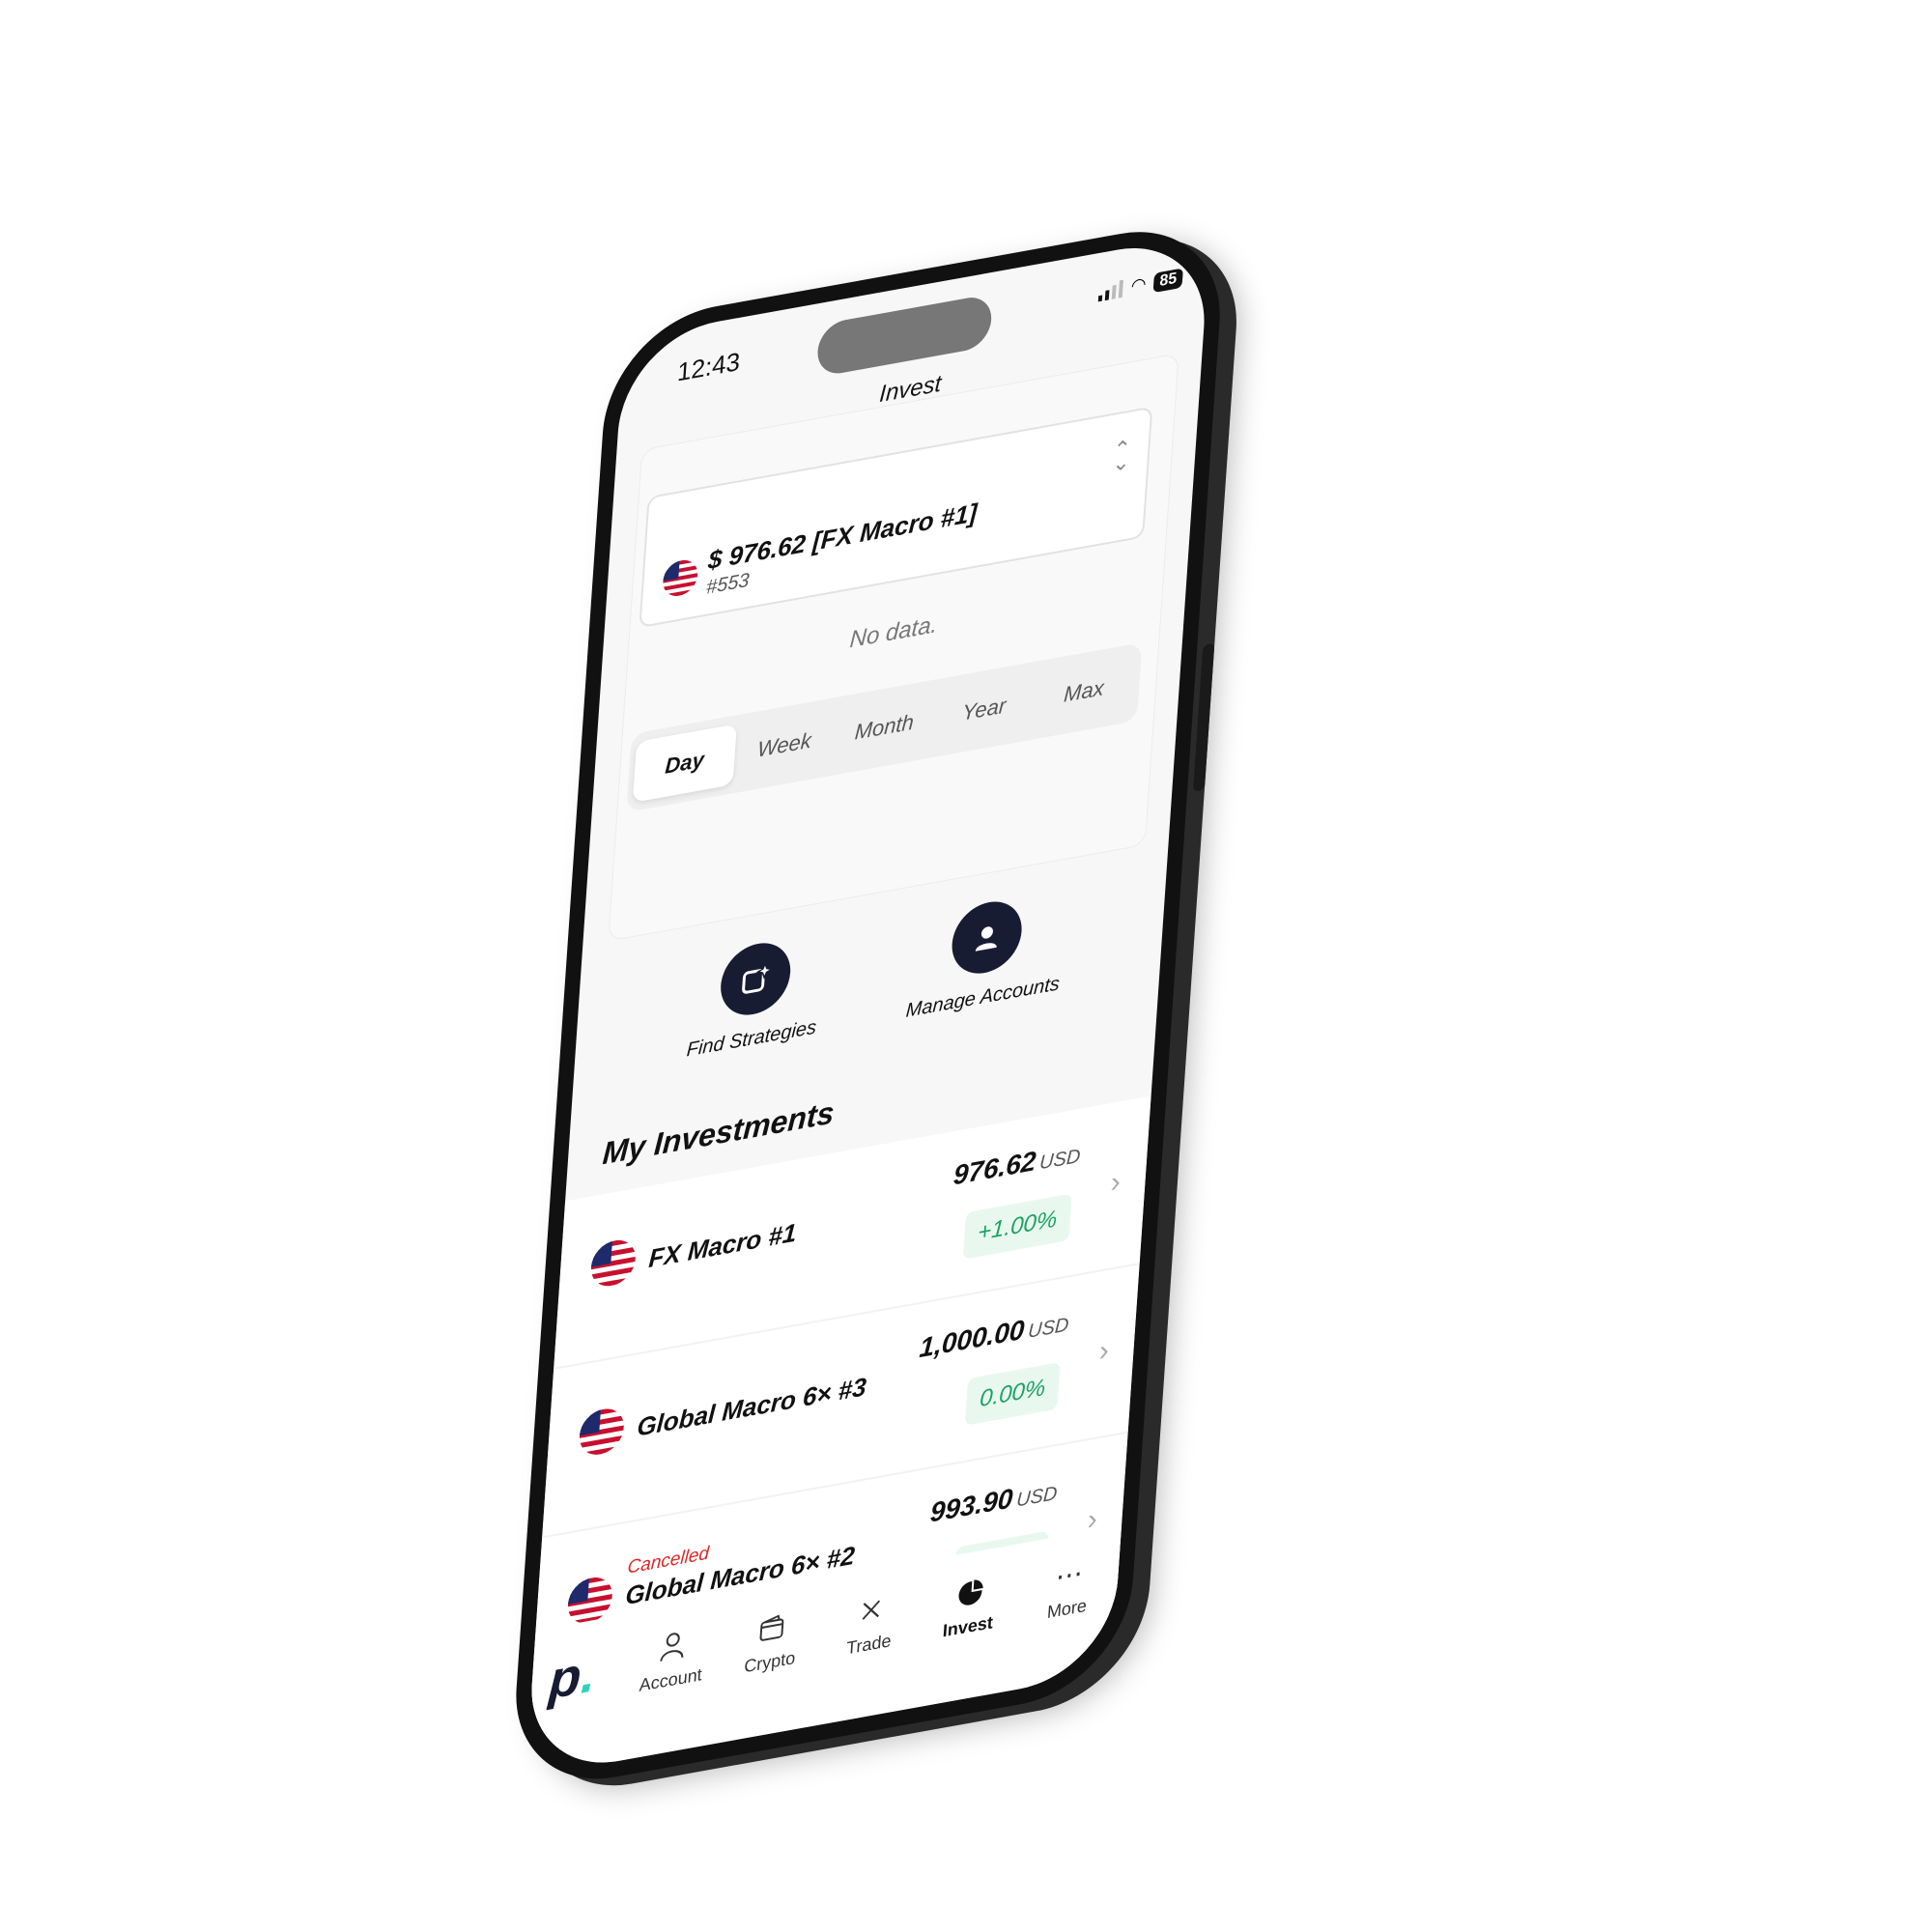 Image resolution: width=1932 pixels, height=1932 pixels. Describe the element at coordinates (771, 1627) in the screenshot. I see `wallet-icon` at that location.